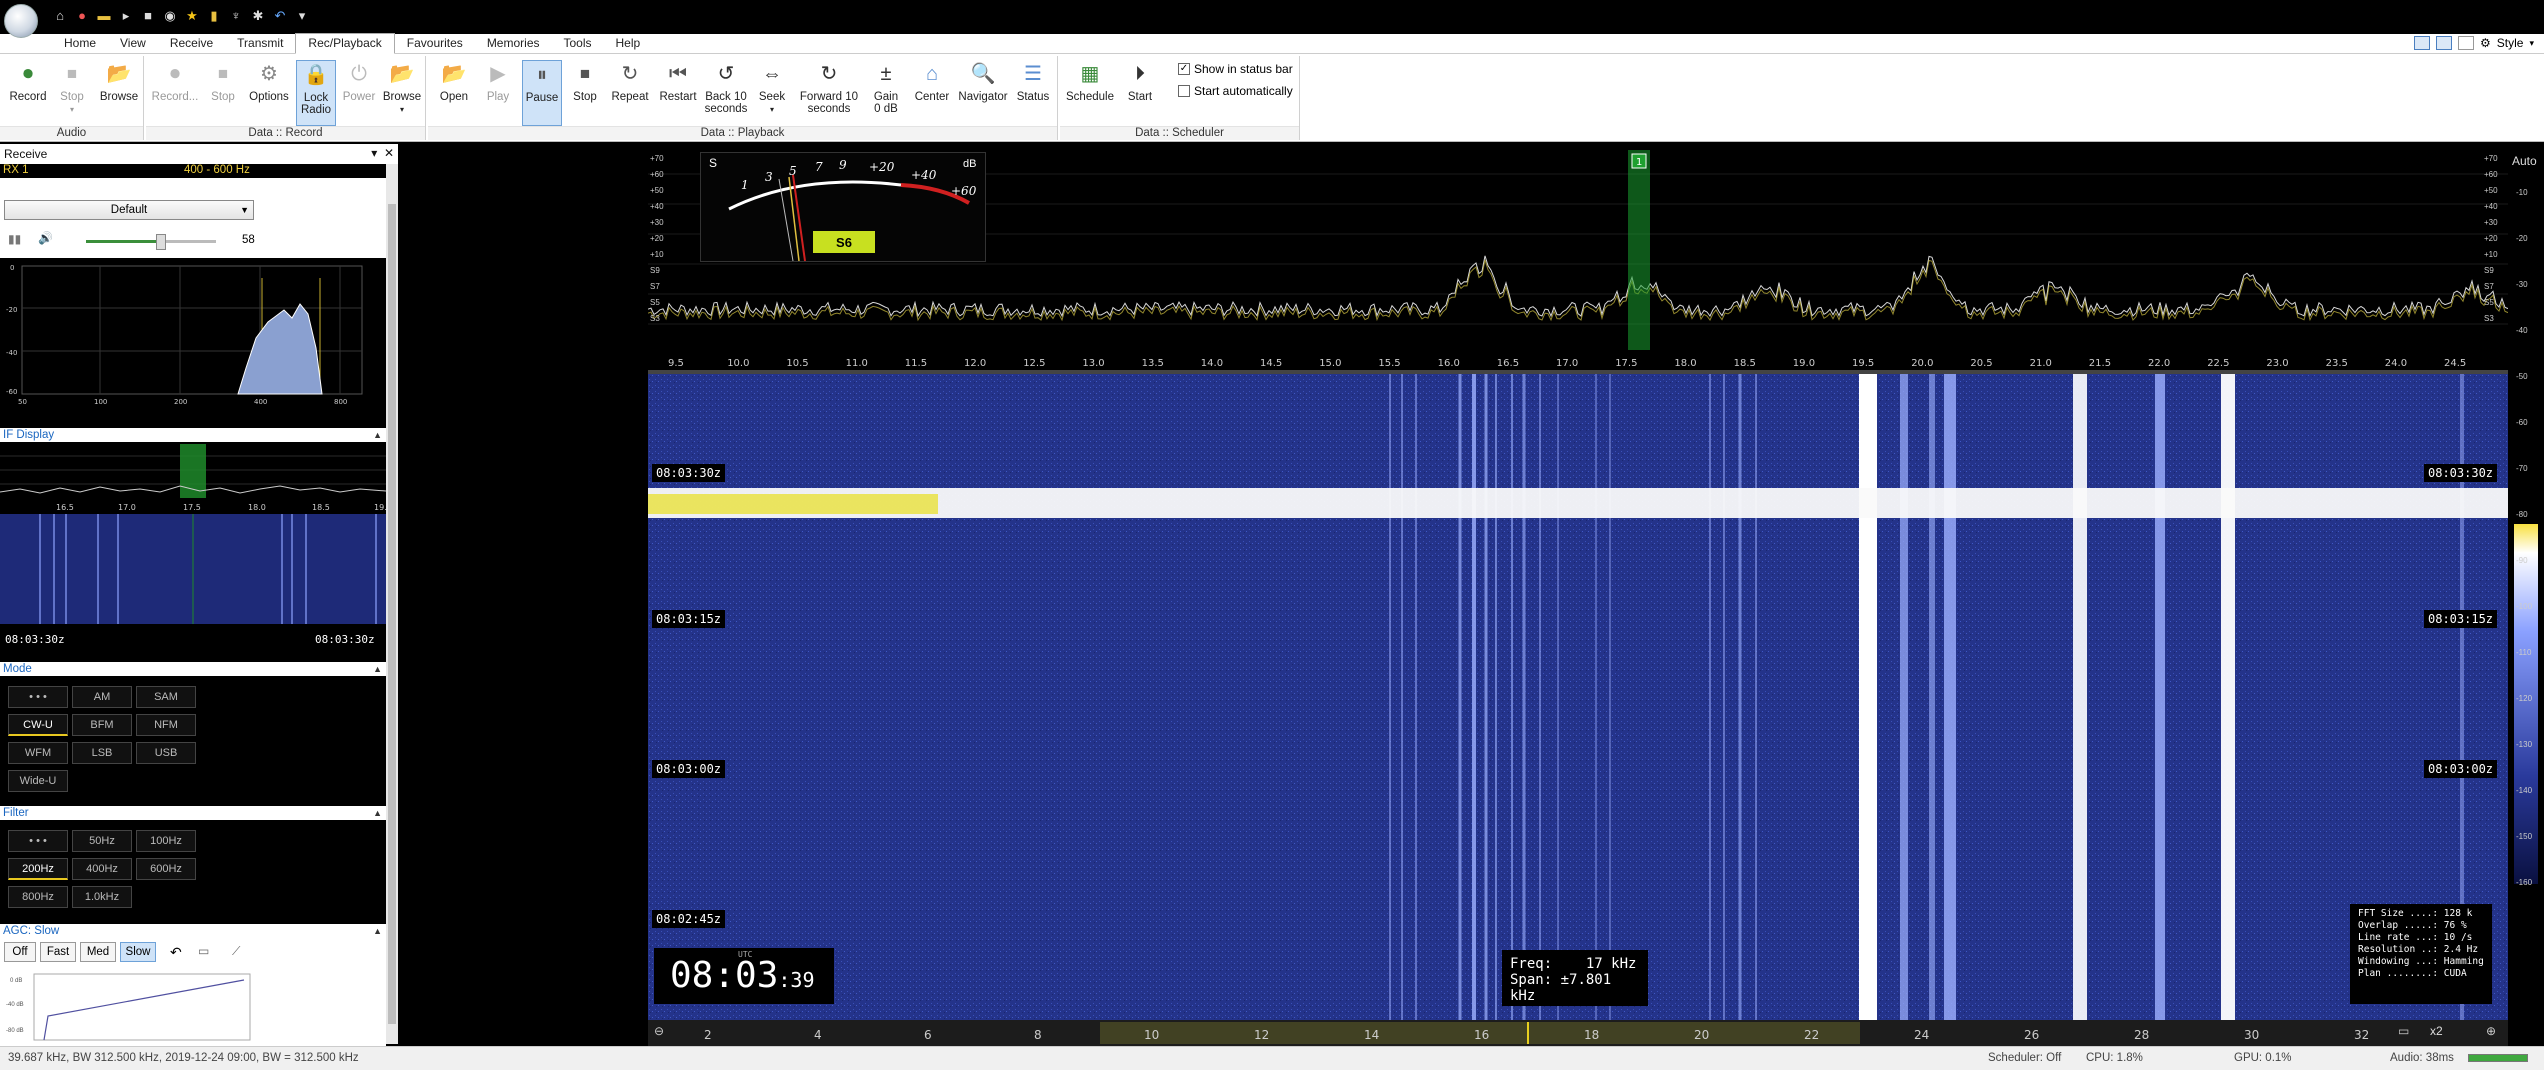  I want to click on color-gradient, so click(2526, 704).